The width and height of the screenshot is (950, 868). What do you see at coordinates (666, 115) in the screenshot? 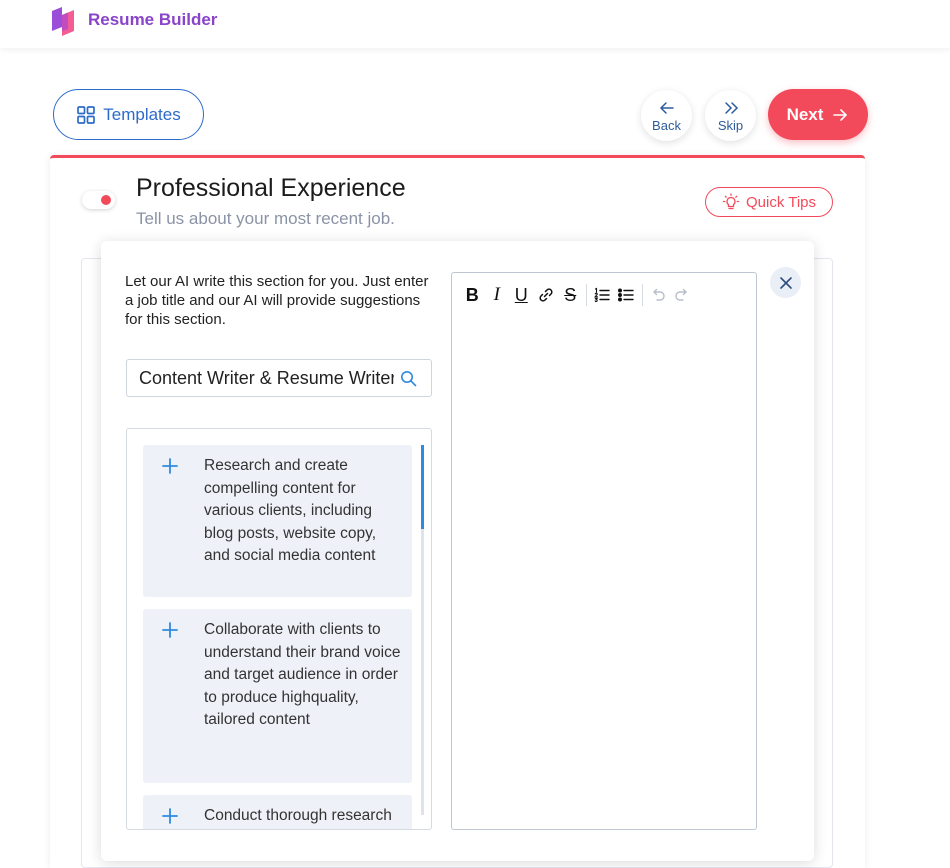
I see `back-button: Back` at bounding box center [666, 115].